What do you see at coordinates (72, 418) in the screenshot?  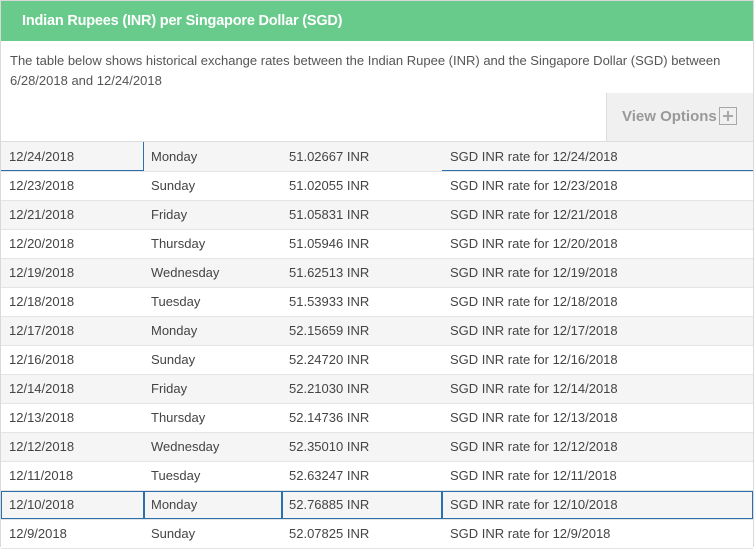 I see `date-cell: 12/13/2018` at bounding box center [72, 418].